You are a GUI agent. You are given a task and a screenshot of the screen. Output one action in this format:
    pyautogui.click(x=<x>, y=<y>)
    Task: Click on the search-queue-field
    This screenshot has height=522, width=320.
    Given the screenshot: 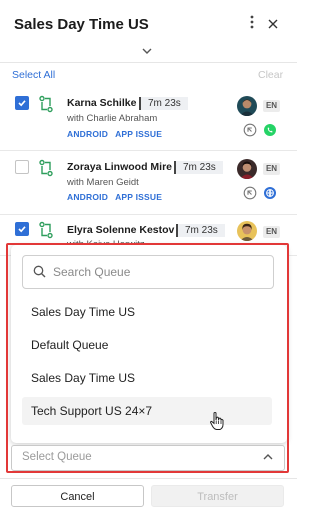 What is the action you would take?
    pyautogui.click(x=148, y=272)
    